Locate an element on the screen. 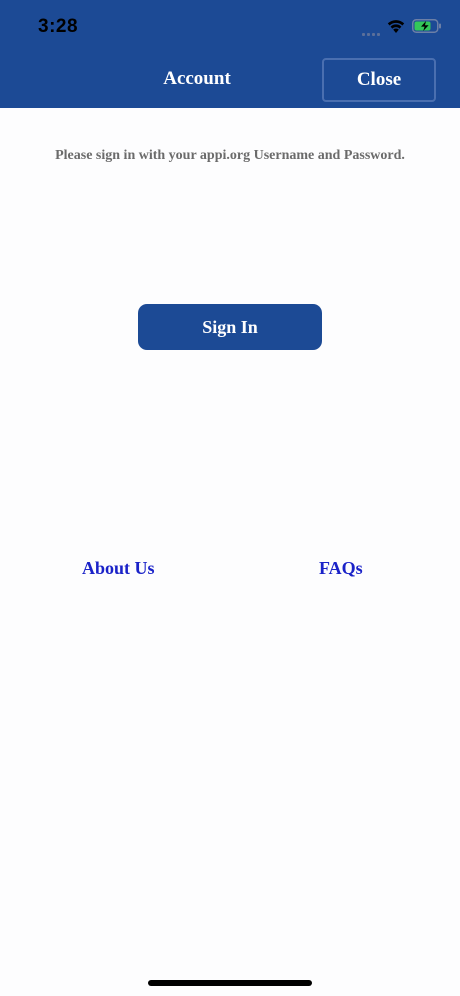 Image resolution: width=460 pixels, height=996 pixels. faqs-link: FAQs is located at coordinates (341, 568).